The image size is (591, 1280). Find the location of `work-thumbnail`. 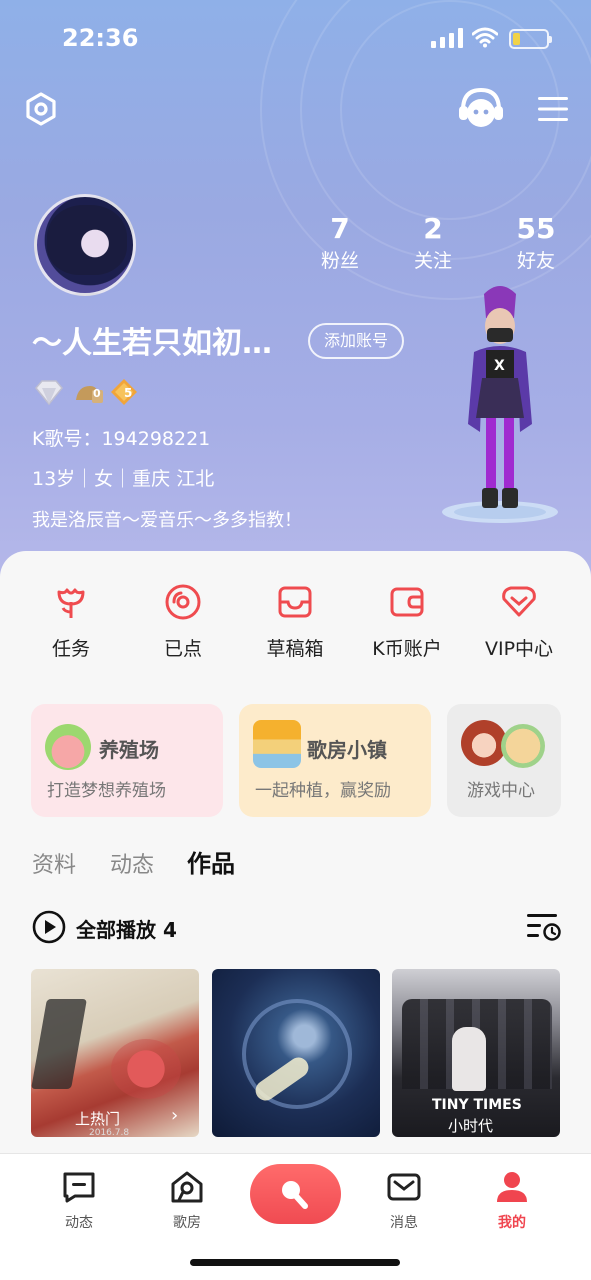

work-thumbnail is located at coordinates (296, 1053).